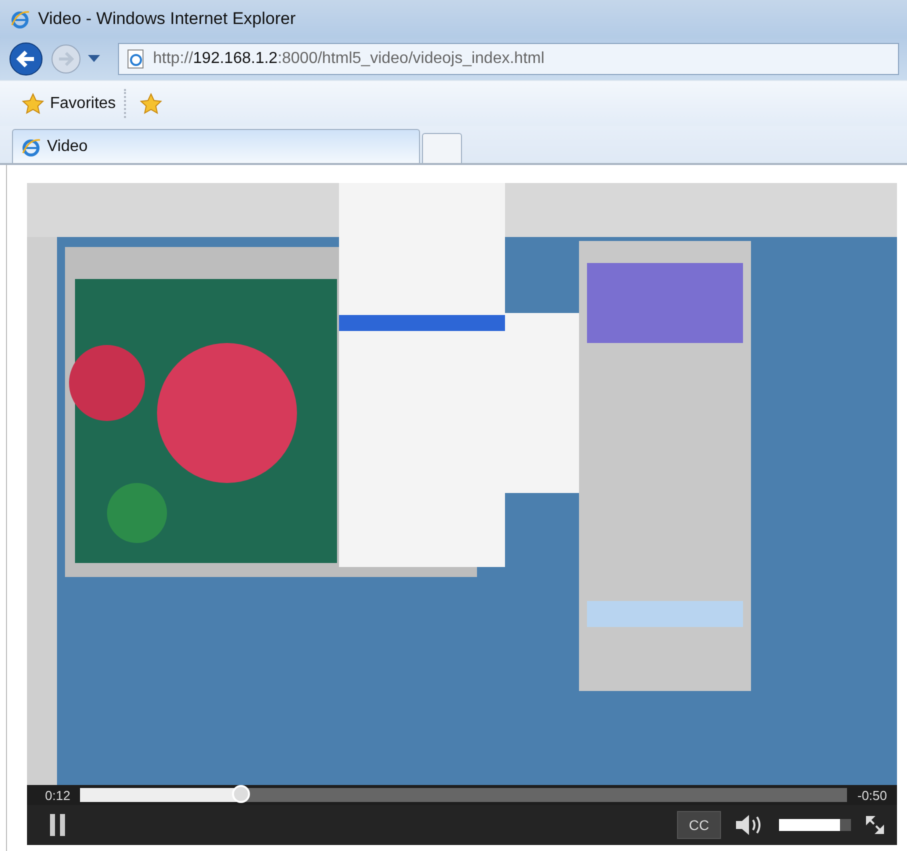 This screenshot has height=851, width=907. I want to click on captions-button: CC, so click(699, 825).